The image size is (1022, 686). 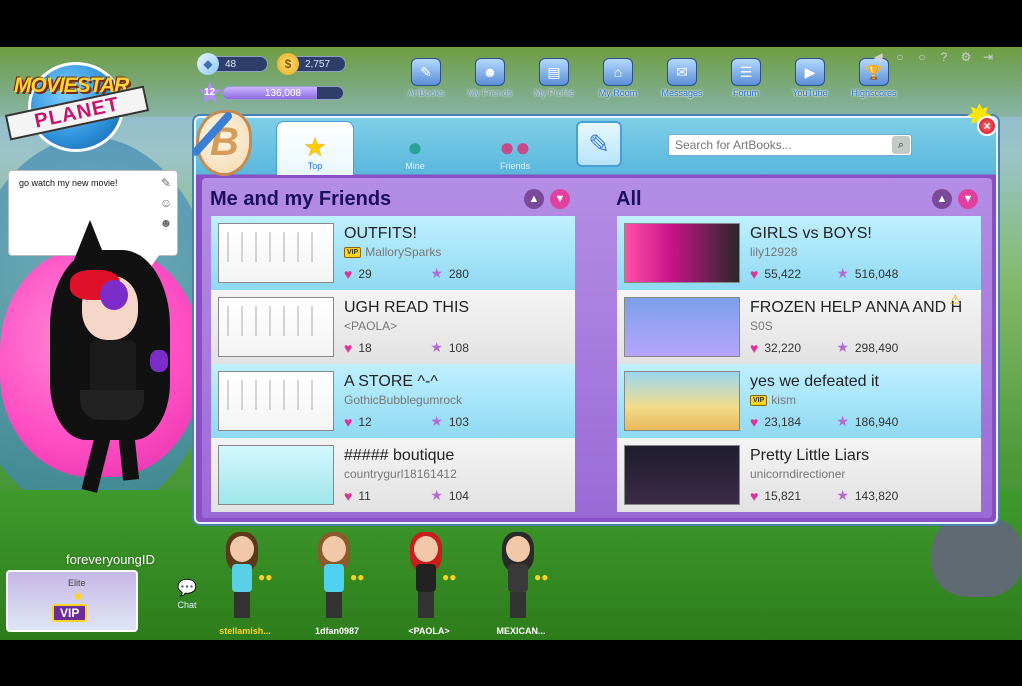 What do you see at coordinates (554, 78) in the screenshot?
I see `nav-item-my-profile: ▤ My Profile` at bounding box center [554, 78].